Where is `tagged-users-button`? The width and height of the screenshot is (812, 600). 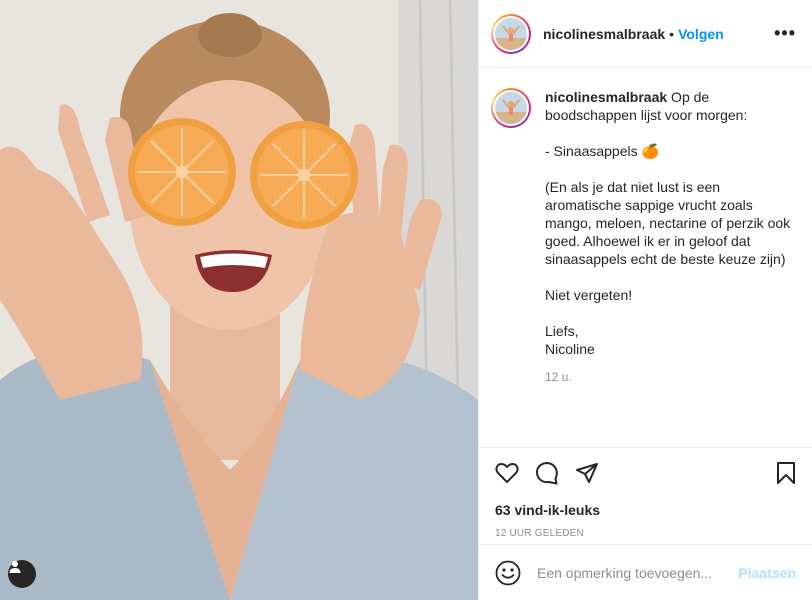
tagged-users-button is located at coordinates (22, 574).